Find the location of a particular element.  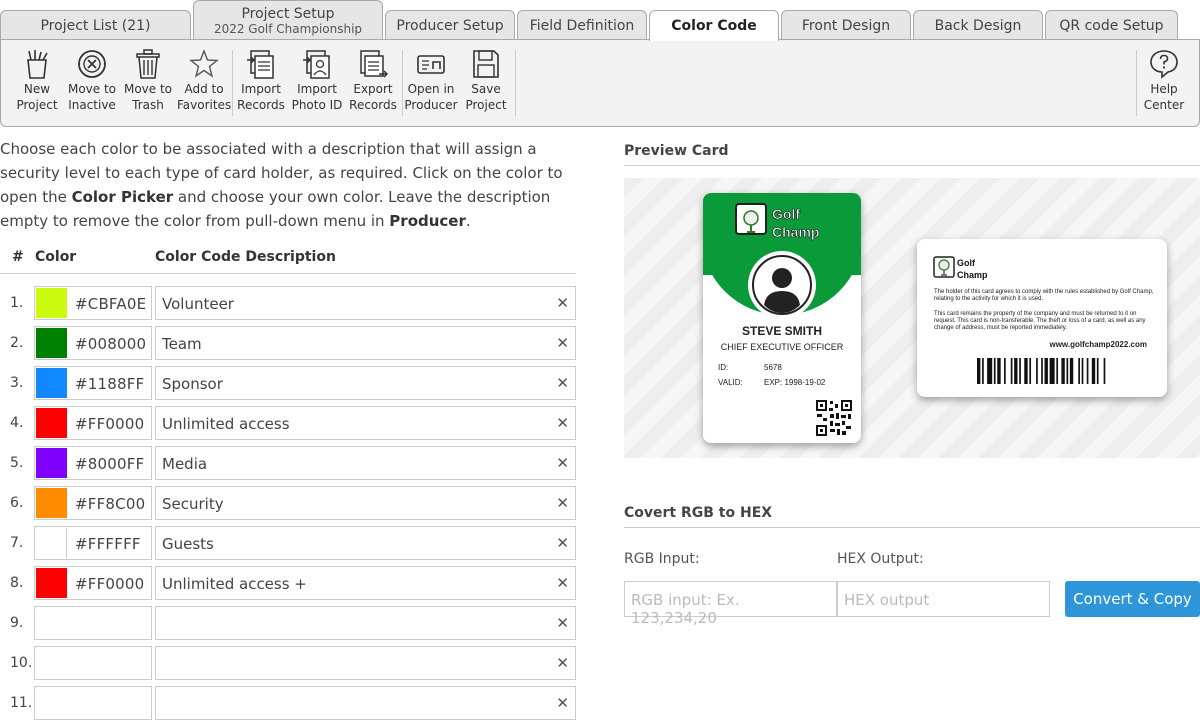

converter-heading: Covert RGB to HEX is located at coordinates (912, 516).